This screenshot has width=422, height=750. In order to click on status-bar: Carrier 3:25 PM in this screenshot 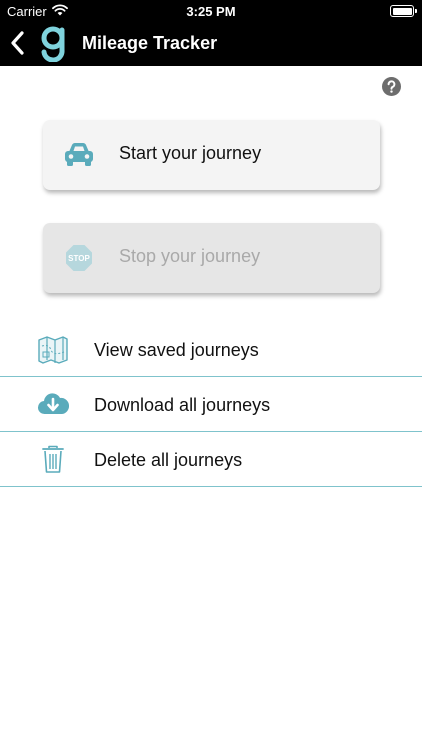, I will do `click(211, 12)`.